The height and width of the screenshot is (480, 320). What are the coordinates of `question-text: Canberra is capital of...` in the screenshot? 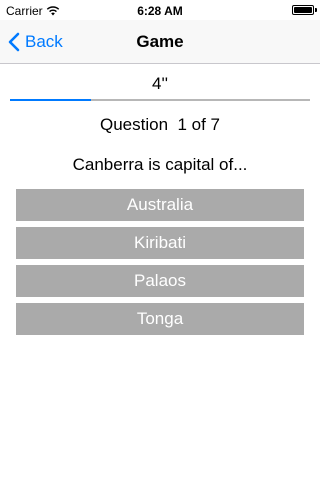 It's located at (160, 164).